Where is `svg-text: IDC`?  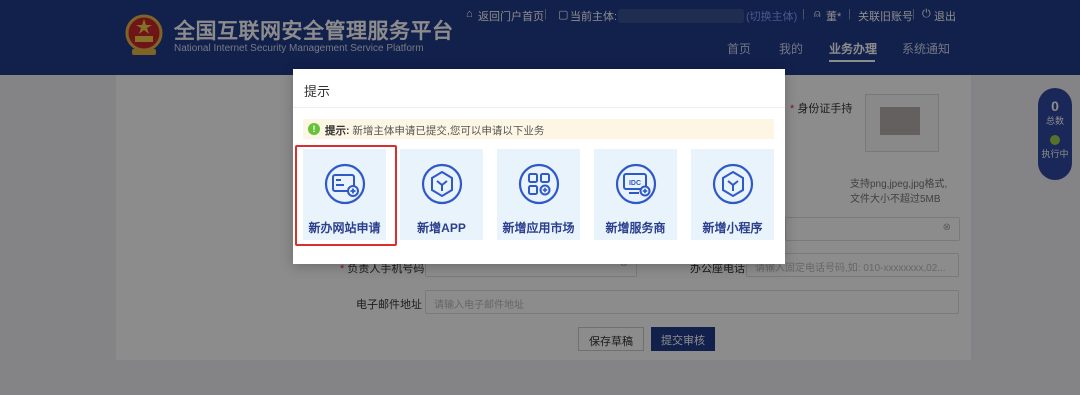 svg-text: IDC is located at coordinates (635, 183).